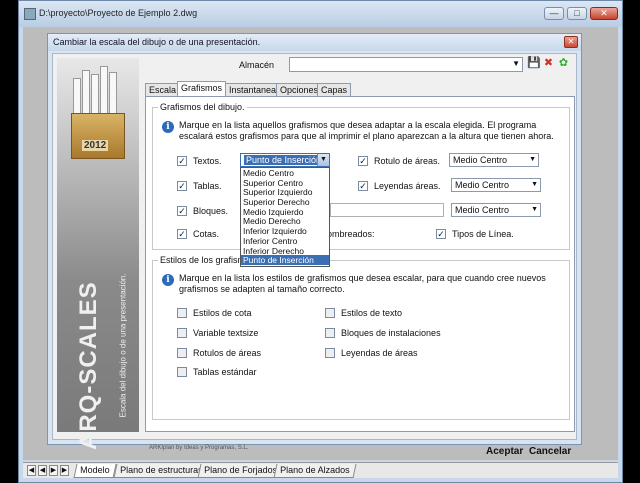 Image resolution: width=640 pixels, height=483 pixels. What do you see at coordinates (372, 313) in the screenshot?
I see `estilos-texto-label: Estilos de texto` at bounding box center [372, 313].